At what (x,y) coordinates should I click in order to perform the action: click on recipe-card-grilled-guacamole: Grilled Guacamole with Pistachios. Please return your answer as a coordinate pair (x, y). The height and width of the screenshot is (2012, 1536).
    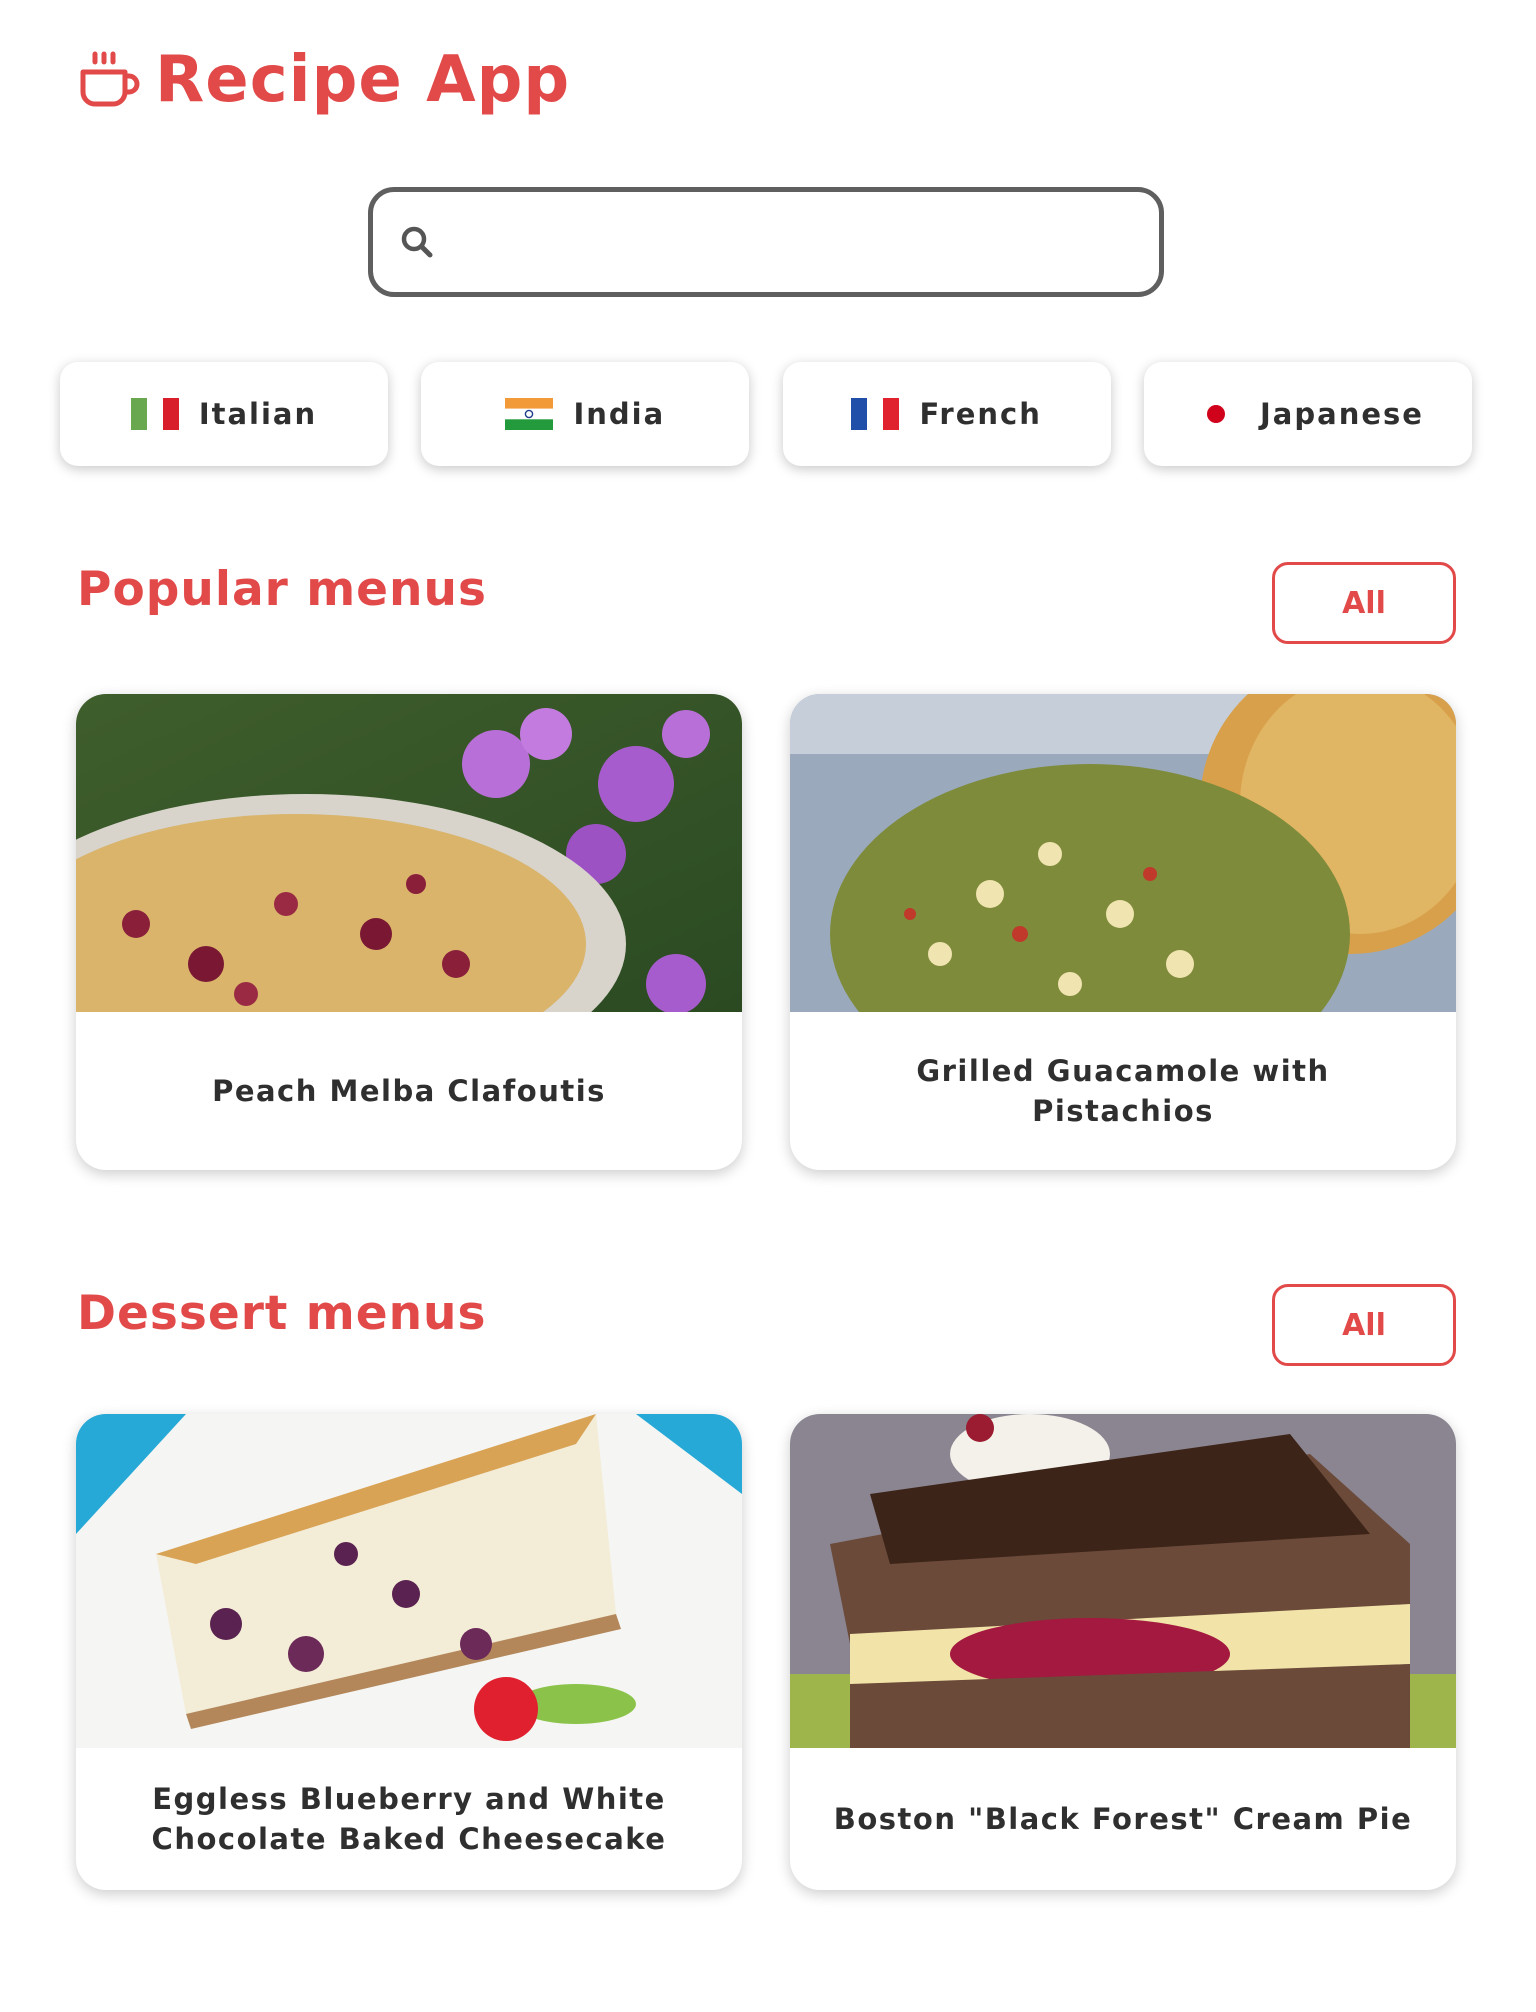
    Looking at the image, I should click on (1123, 932).